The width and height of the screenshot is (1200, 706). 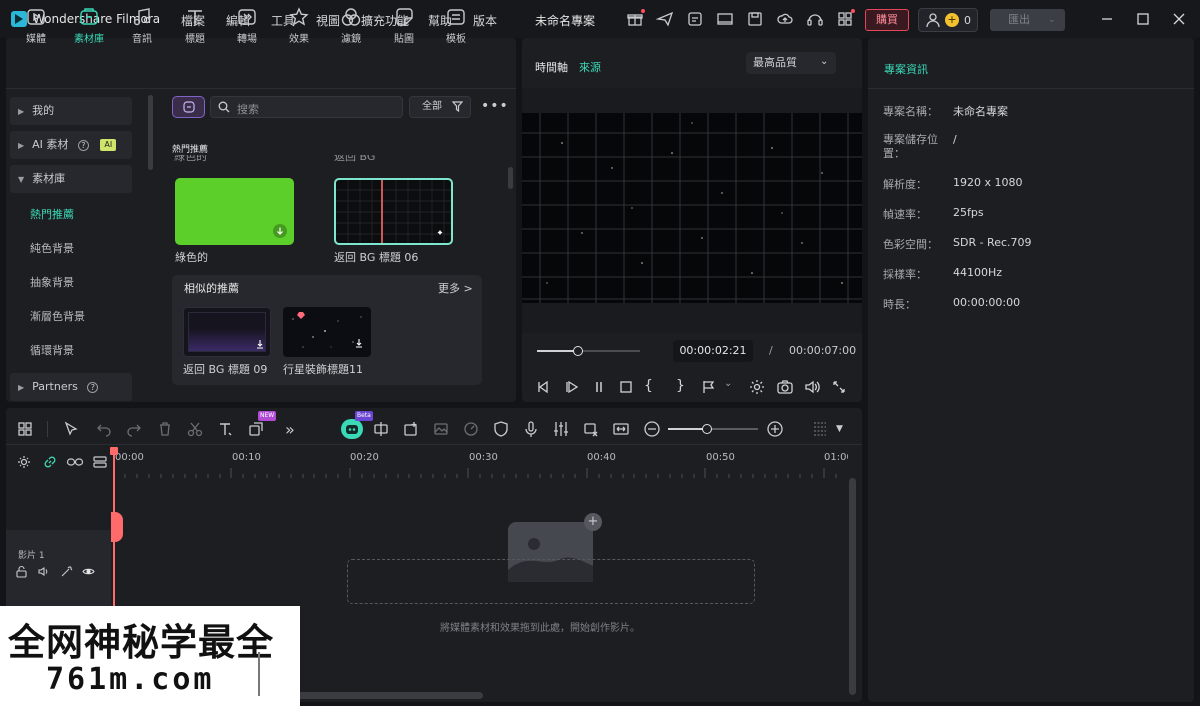 What do you see at coordinates (226, 429) in the screenshot?
I see `text-tool-icon` at bounding box center [226, 429].